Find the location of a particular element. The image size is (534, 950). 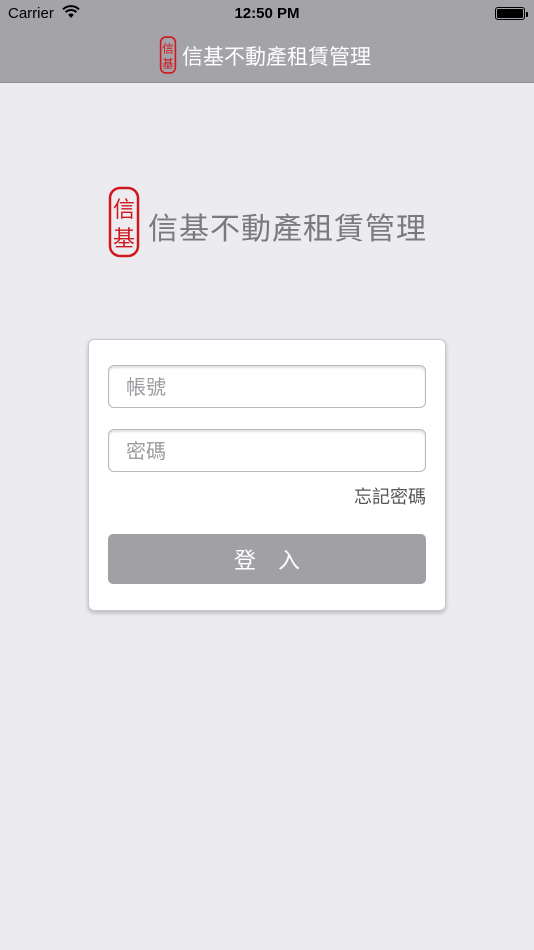

account-field-container is located at coordinates (267, 386).